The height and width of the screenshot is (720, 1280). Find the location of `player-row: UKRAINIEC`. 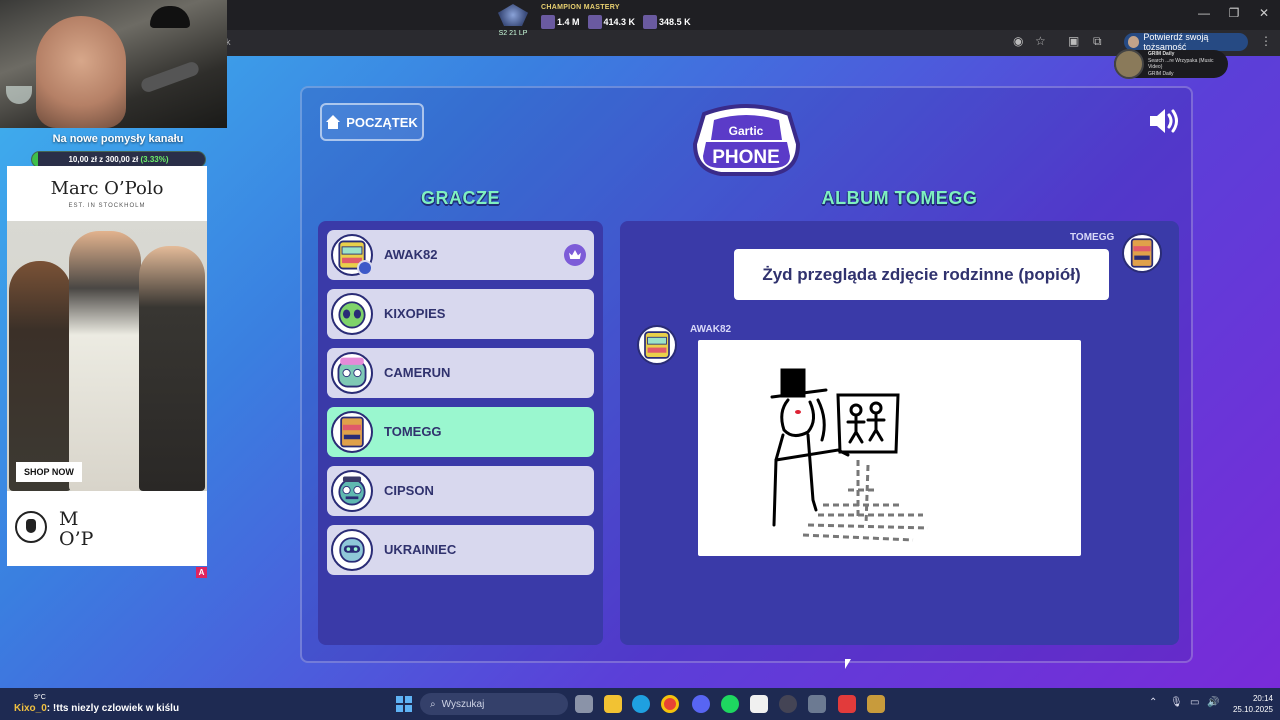

player-row: UKRAINIEC is located at coordinates (460, 550).